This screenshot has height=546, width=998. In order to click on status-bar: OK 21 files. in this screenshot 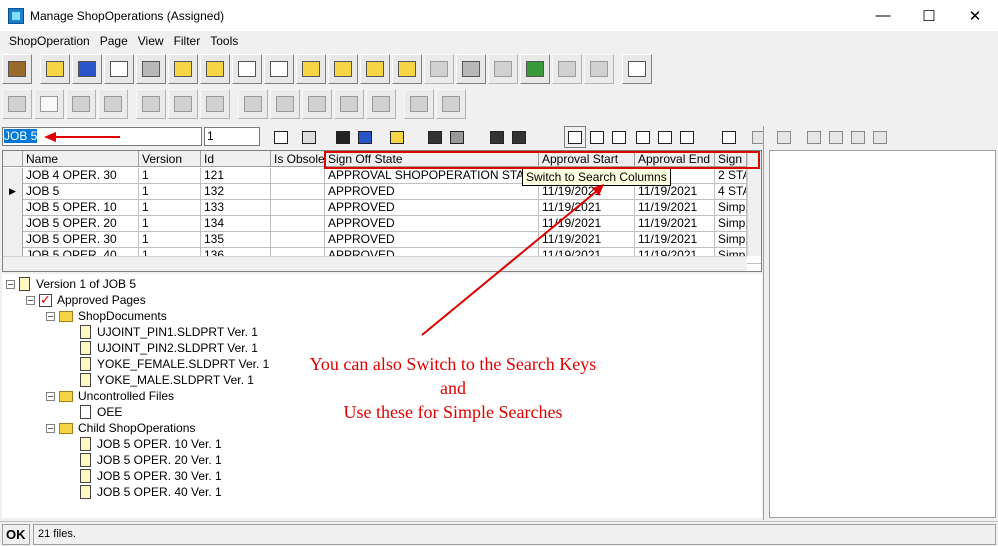, I will do `click(499, 533)`.